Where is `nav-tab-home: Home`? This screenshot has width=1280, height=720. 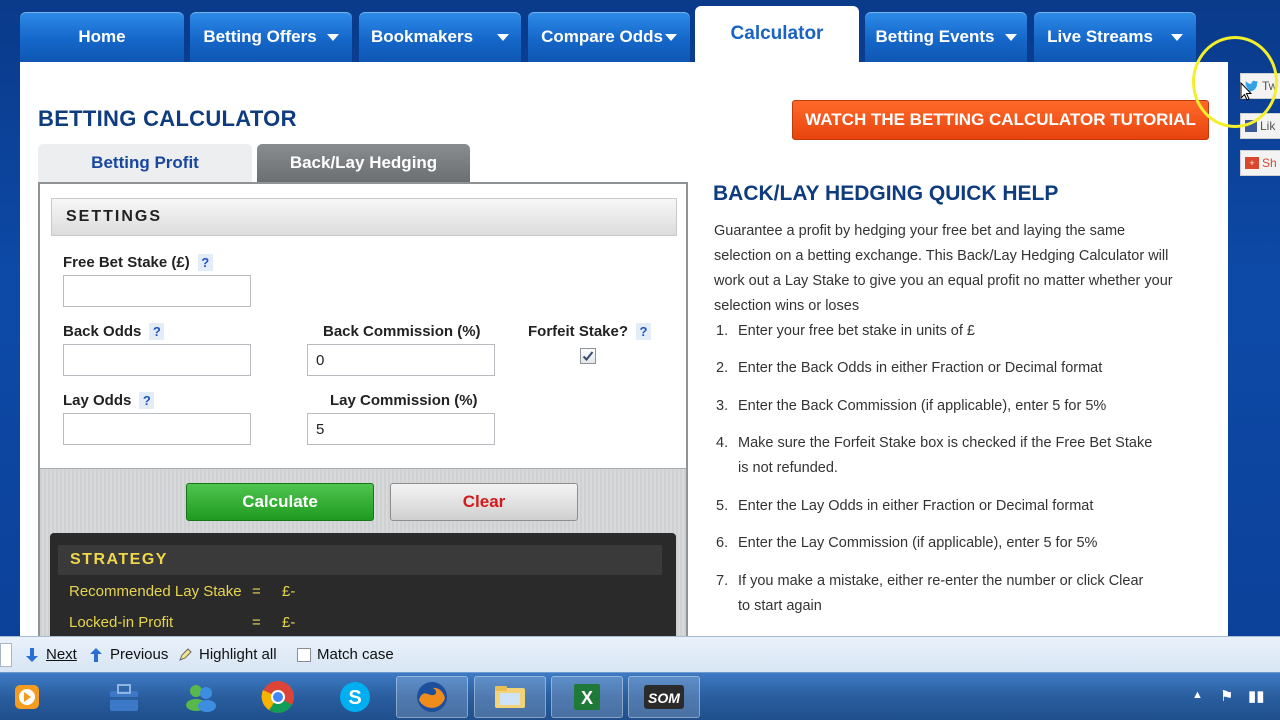 nav-tab-home: Home is located at coordinates (102, 37).